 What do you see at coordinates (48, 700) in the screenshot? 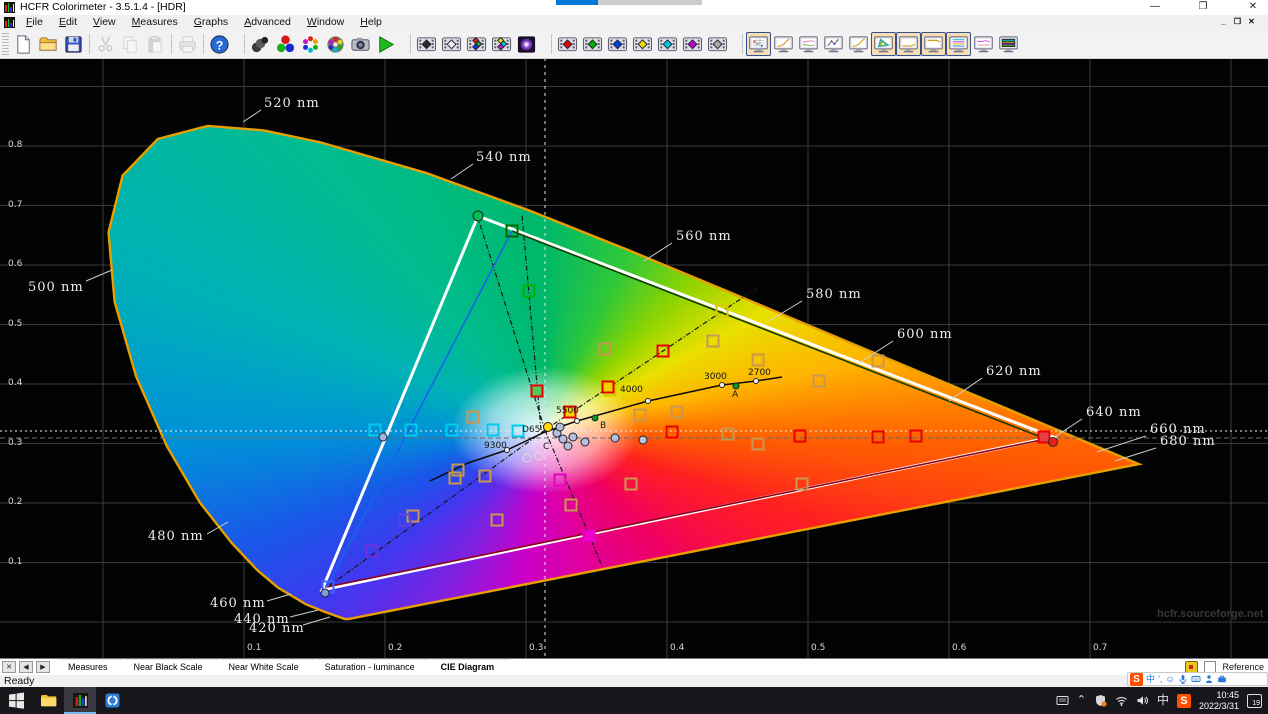
I see `file-explorer-button` at bounding box center [48, 700].